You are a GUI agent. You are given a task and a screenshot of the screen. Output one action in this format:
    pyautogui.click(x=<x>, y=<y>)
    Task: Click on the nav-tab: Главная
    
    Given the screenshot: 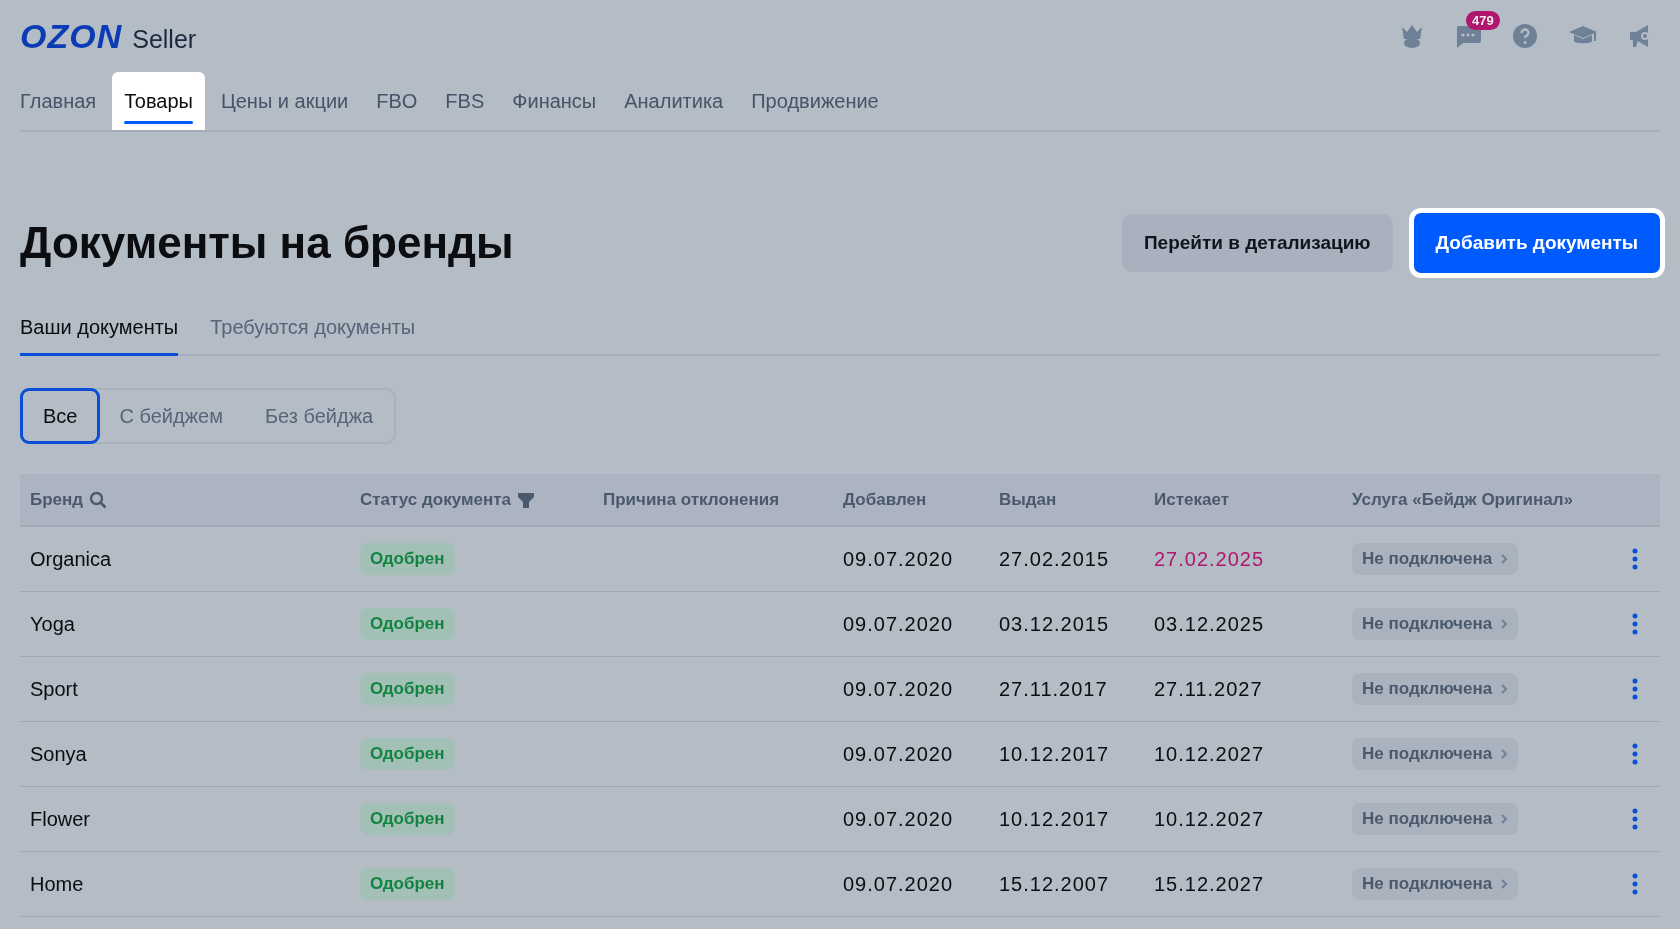 What is the action you would take?
    pyautogui.click(x=58, y=101)
    